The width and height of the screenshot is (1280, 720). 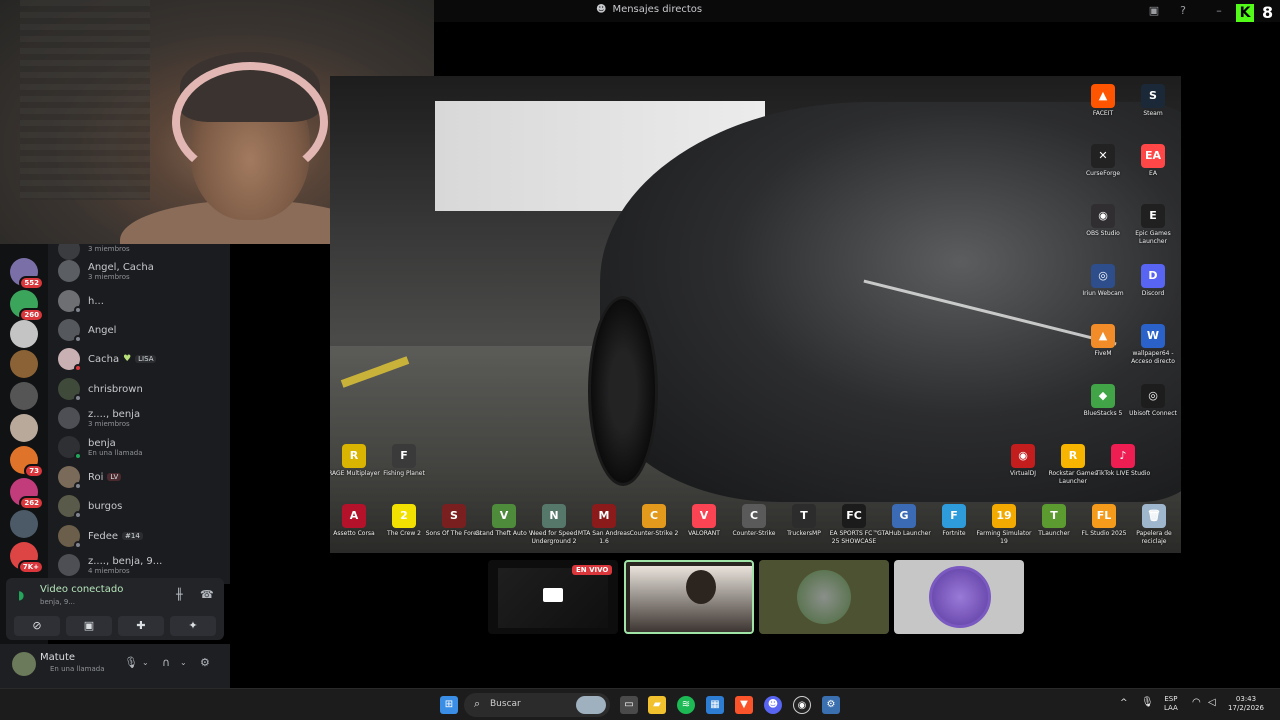 What do you see at coordinates (1245, 13) in the screenshot?
I see `kick-logo: K` at bounding box center [1245, 13].